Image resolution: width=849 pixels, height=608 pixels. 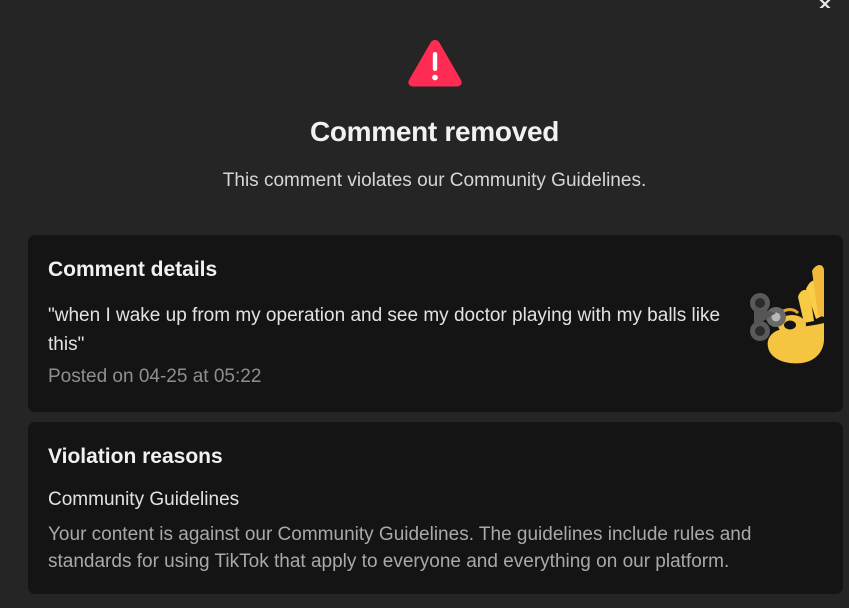 What do you see at coordinates (435, 63) in the screenshot?
I see `warning-triangle-icon` at bounding box center [435, 63].